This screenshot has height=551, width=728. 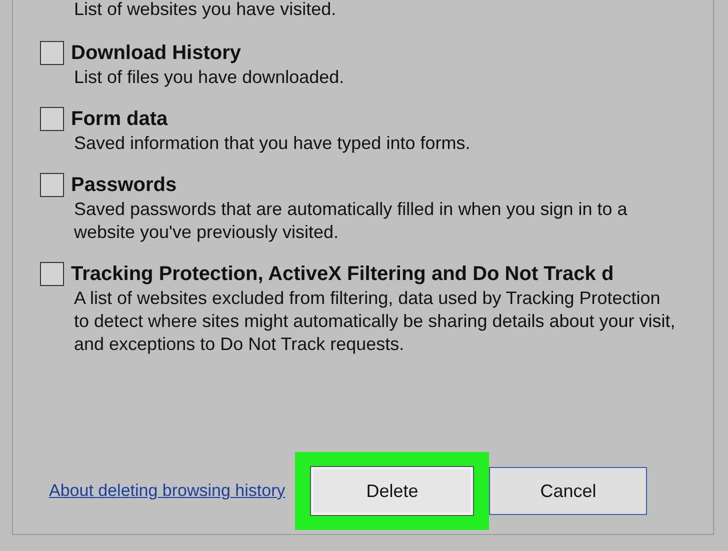 I want to click on help-link: About deleting browsing history, so click(x=167, y=491).